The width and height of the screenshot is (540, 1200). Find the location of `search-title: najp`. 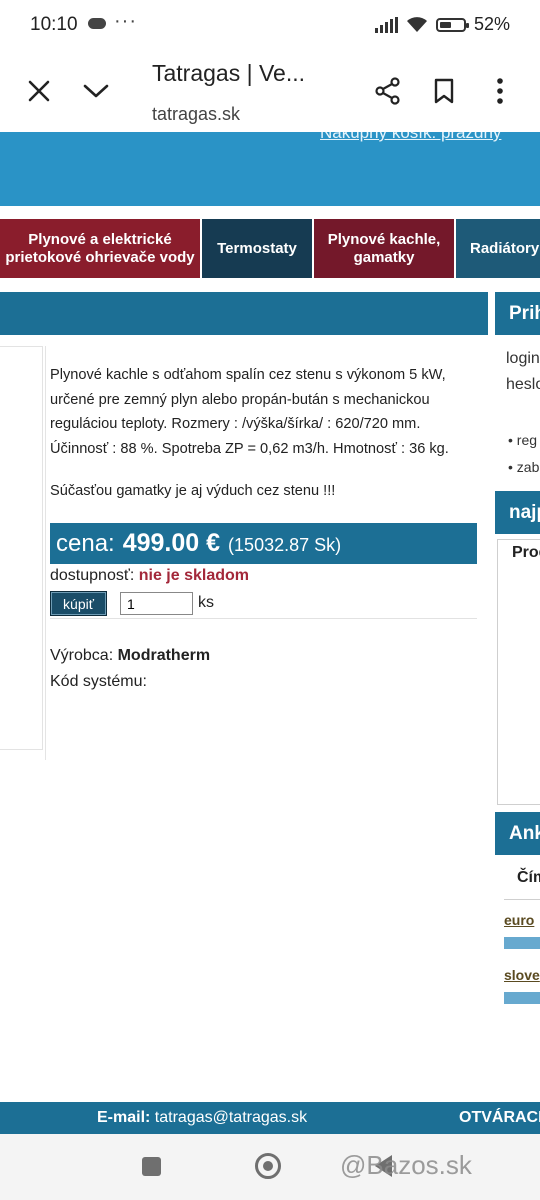

search-title: najp is located at coordinates (517, 512).